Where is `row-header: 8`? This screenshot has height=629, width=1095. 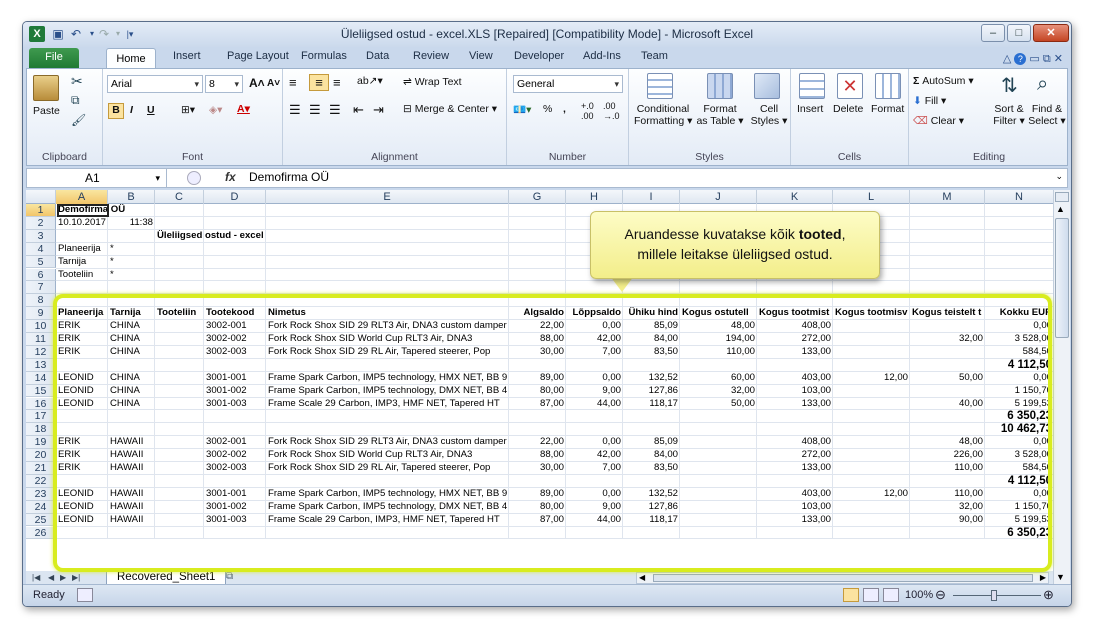 row-header: 8 is located at coordinates (41, 301).